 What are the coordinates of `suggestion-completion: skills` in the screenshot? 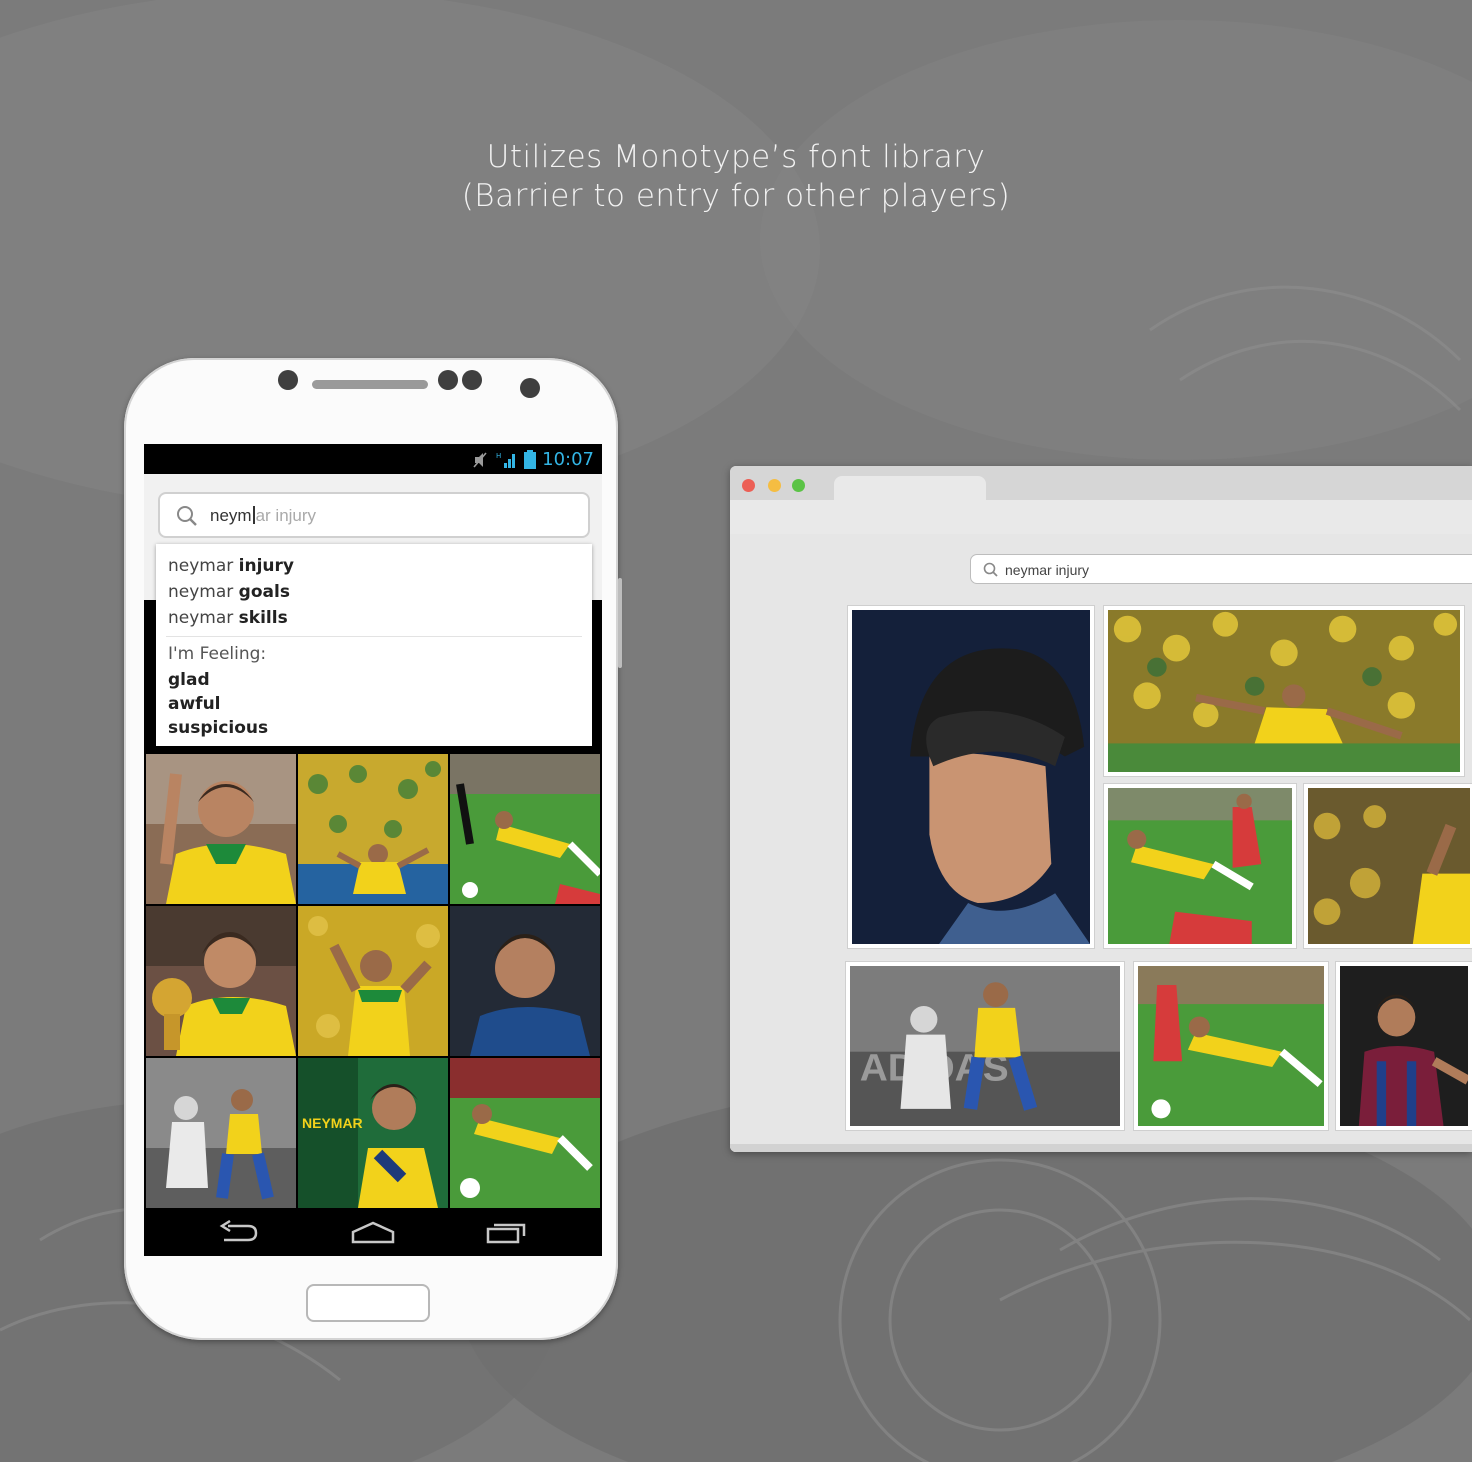 It's located at (263, 618).